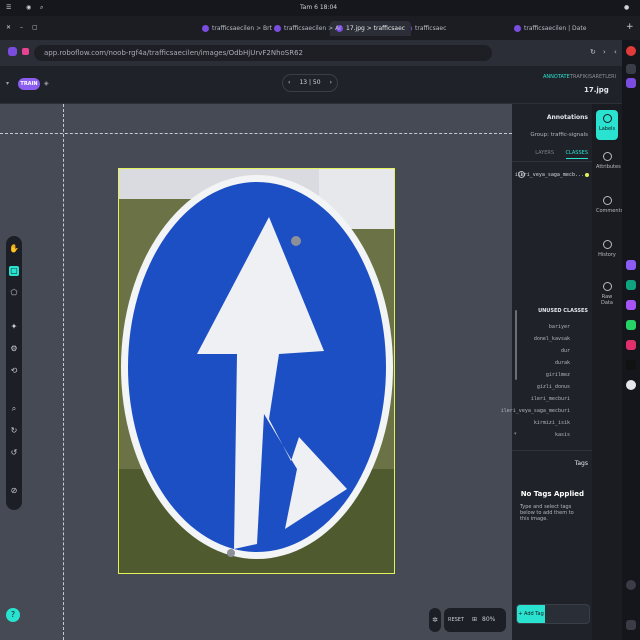 Image resolution: width=640 pixels, height=640 pixels. I want to click on tool-palette: ✋ ▢ ⬠ ✦ ⚙ ⟲ ⌕ ↻ ↺ ⊘, so click(14, 373).